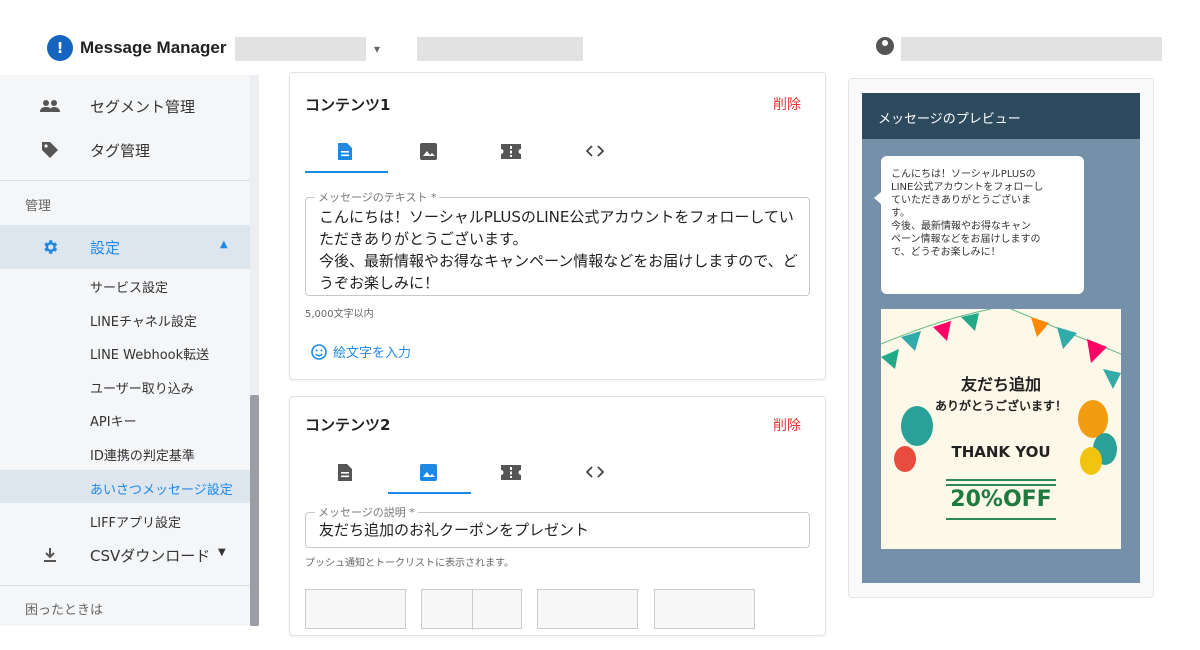 This screenshot has height=650, width=1200. Describe the element at coordinates (50, 555) in the screenshot. I see `download-icon` at that location.